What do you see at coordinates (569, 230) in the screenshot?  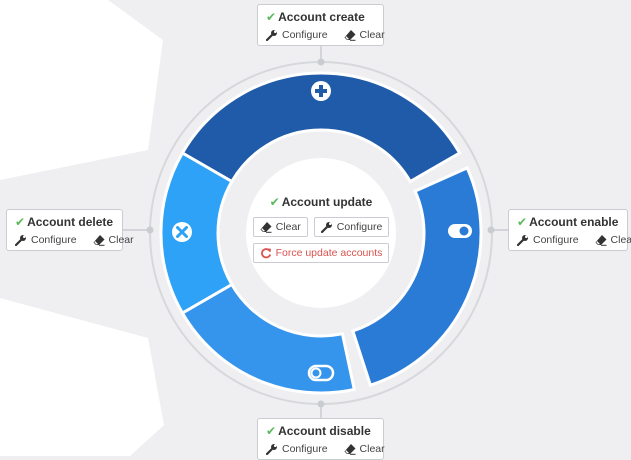 I see `node-account-enable: ✔ Account enable Configure Clear` at bounding box center [569, 230].